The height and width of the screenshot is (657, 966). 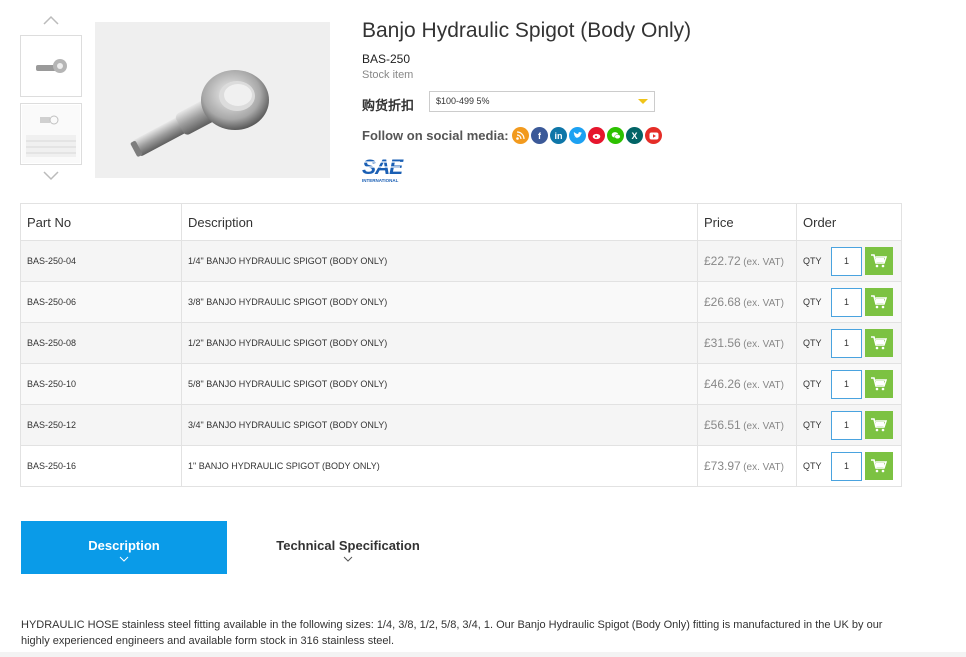 What do you see at coordinates (643, 101) in the screenshot?
I see `dropdown-caret-icon` at bounding box center [643, 101].